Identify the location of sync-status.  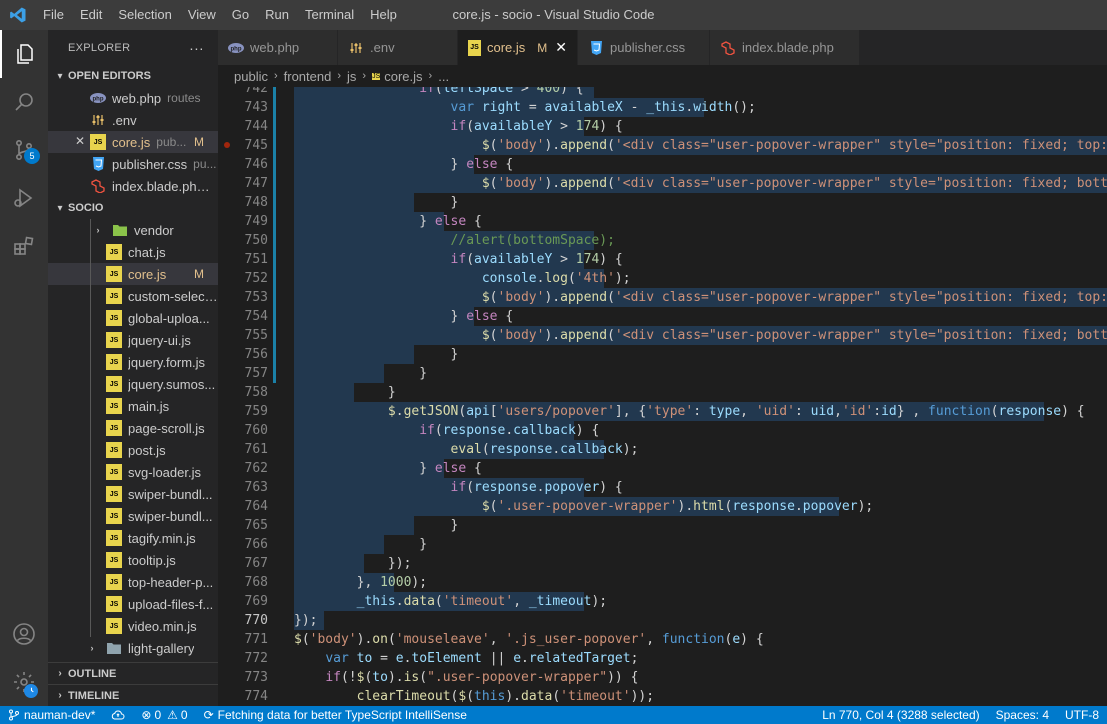
(118, 715).